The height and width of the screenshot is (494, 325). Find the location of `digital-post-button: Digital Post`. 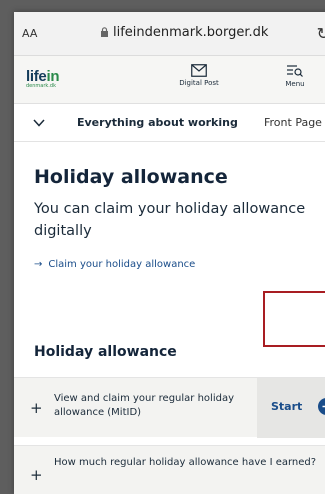

digital-post-button: Digital Post is located at coordinates (199, 75).